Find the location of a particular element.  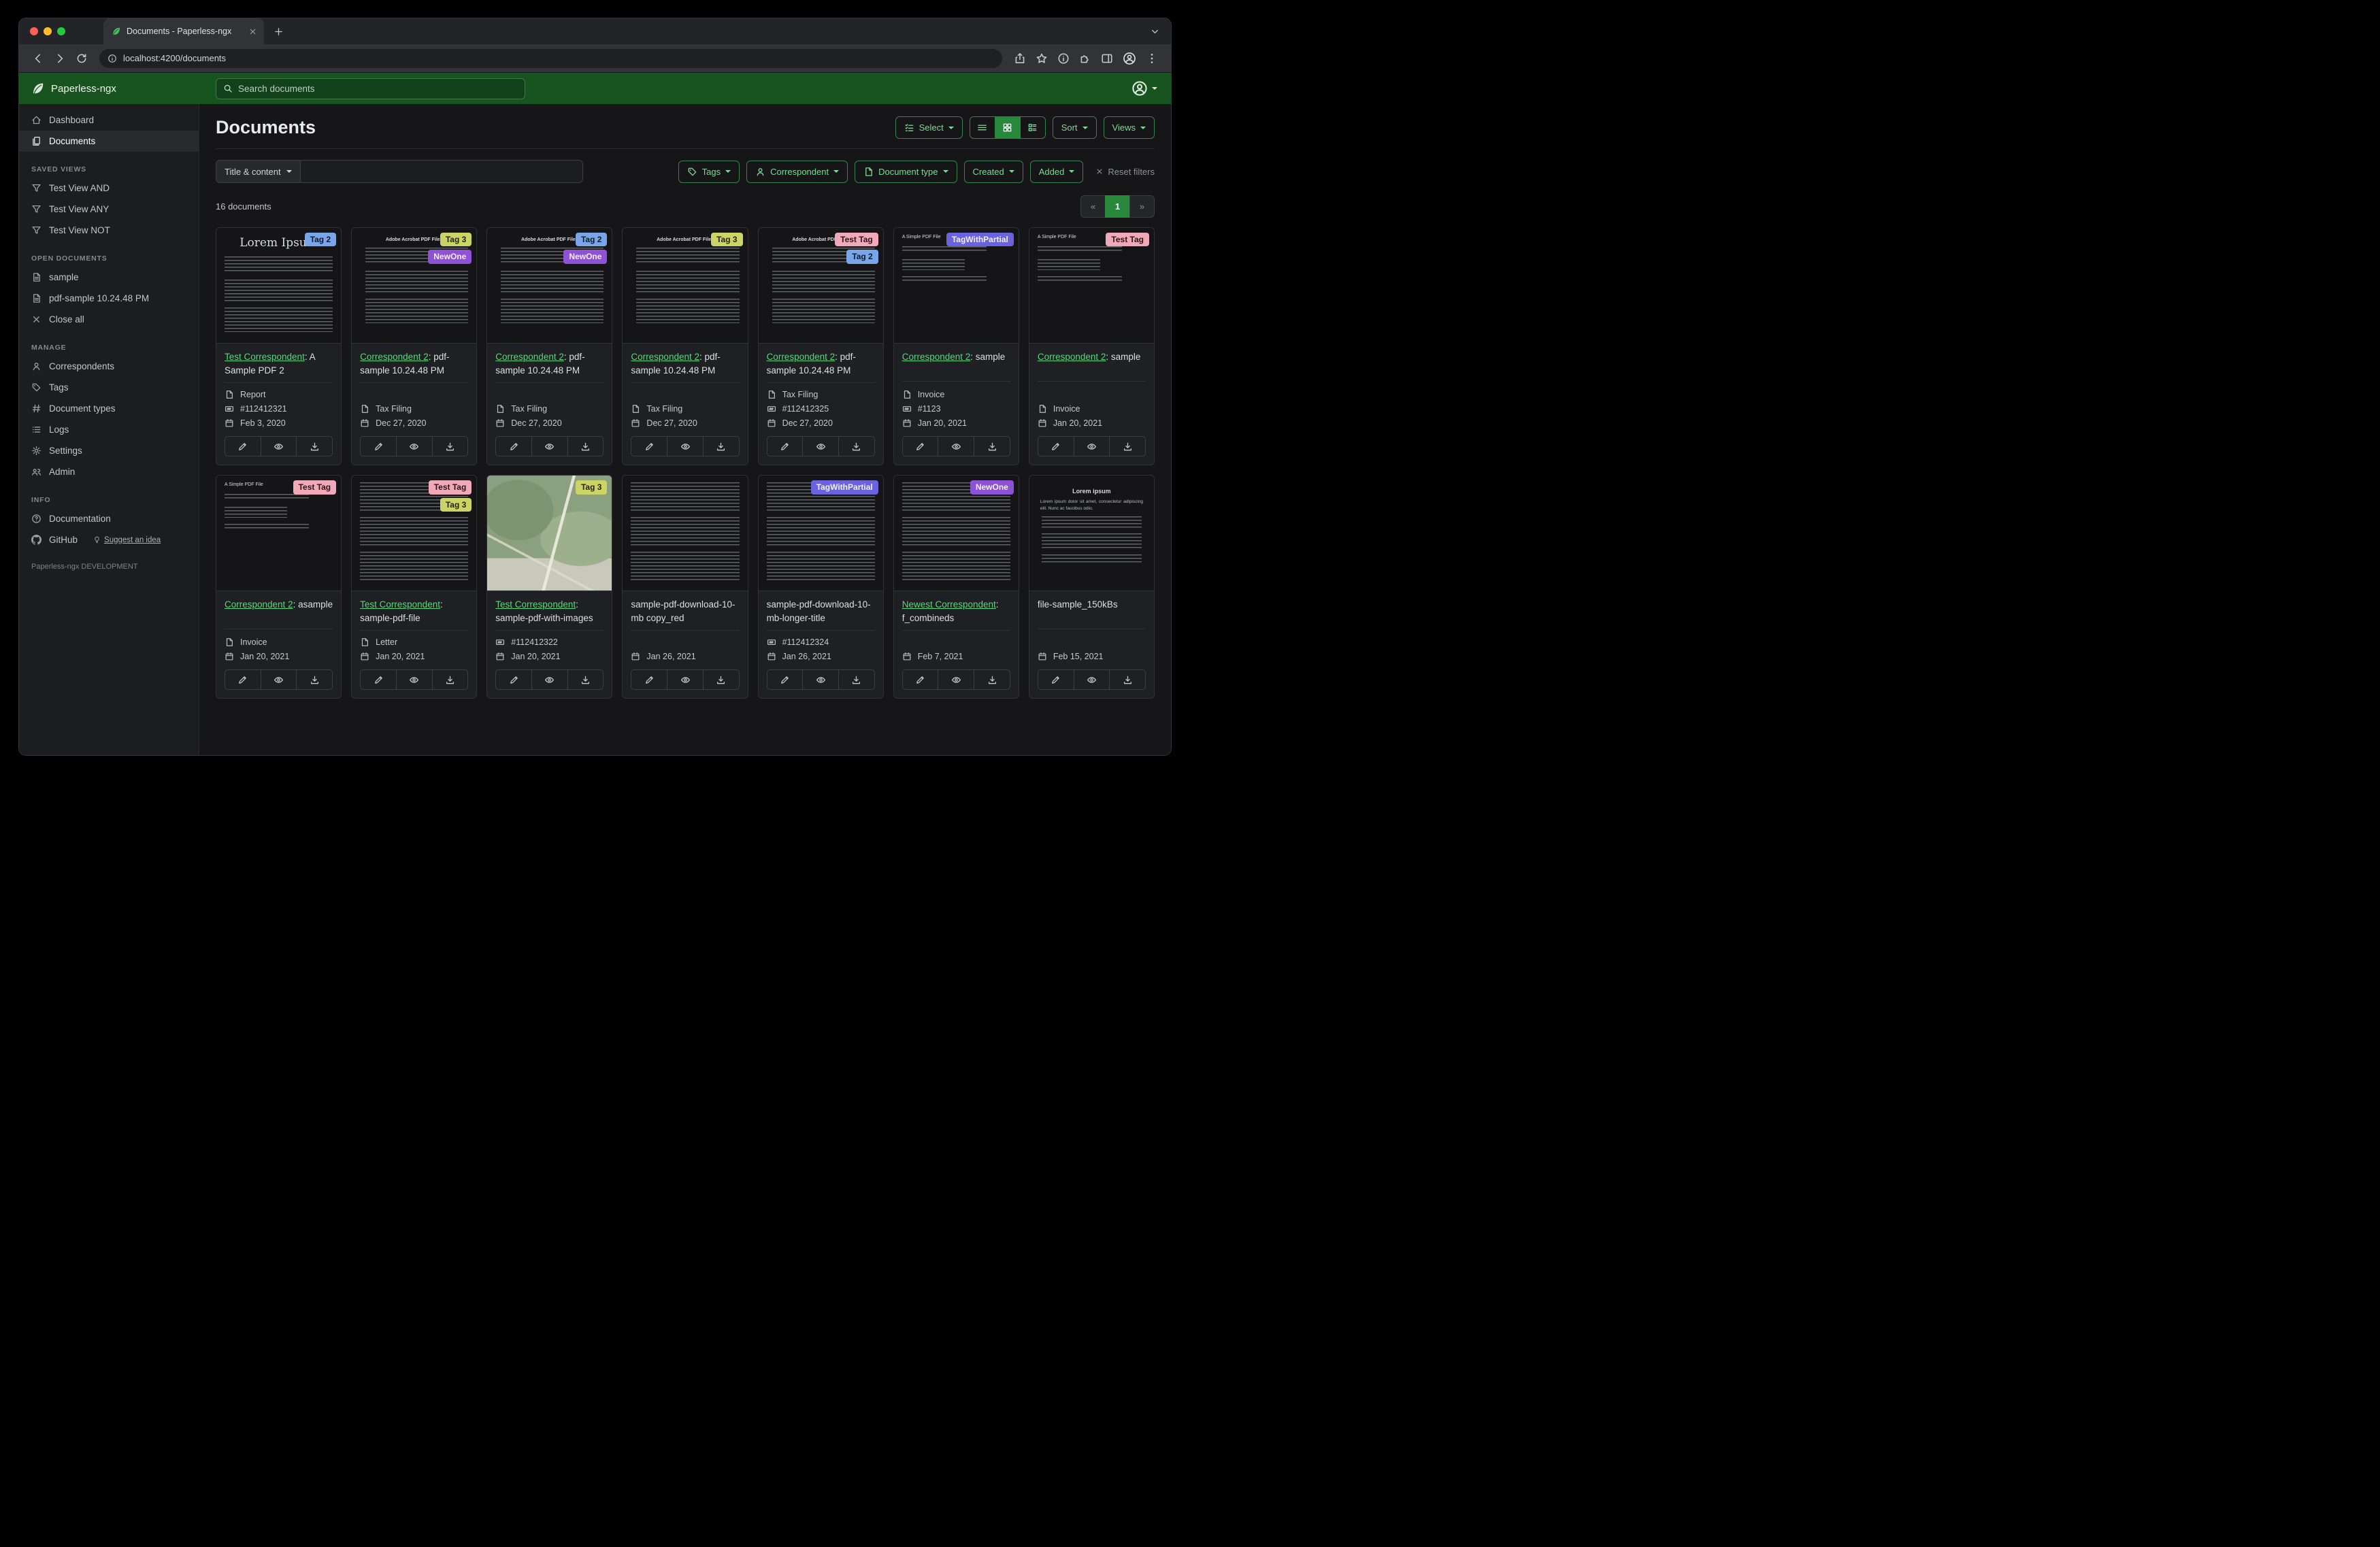

bookmark-button is located at coordinates (1042, 58).